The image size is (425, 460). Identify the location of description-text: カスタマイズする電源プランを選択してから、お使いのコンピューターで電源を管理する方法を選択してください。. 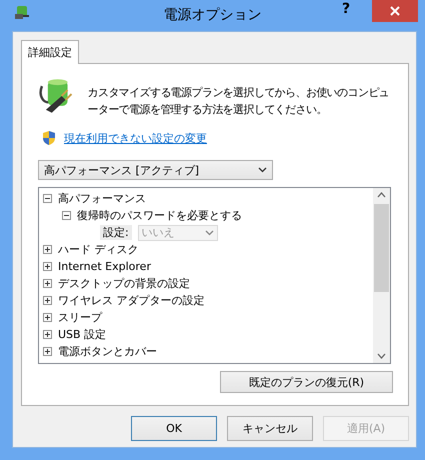
(238, 101).